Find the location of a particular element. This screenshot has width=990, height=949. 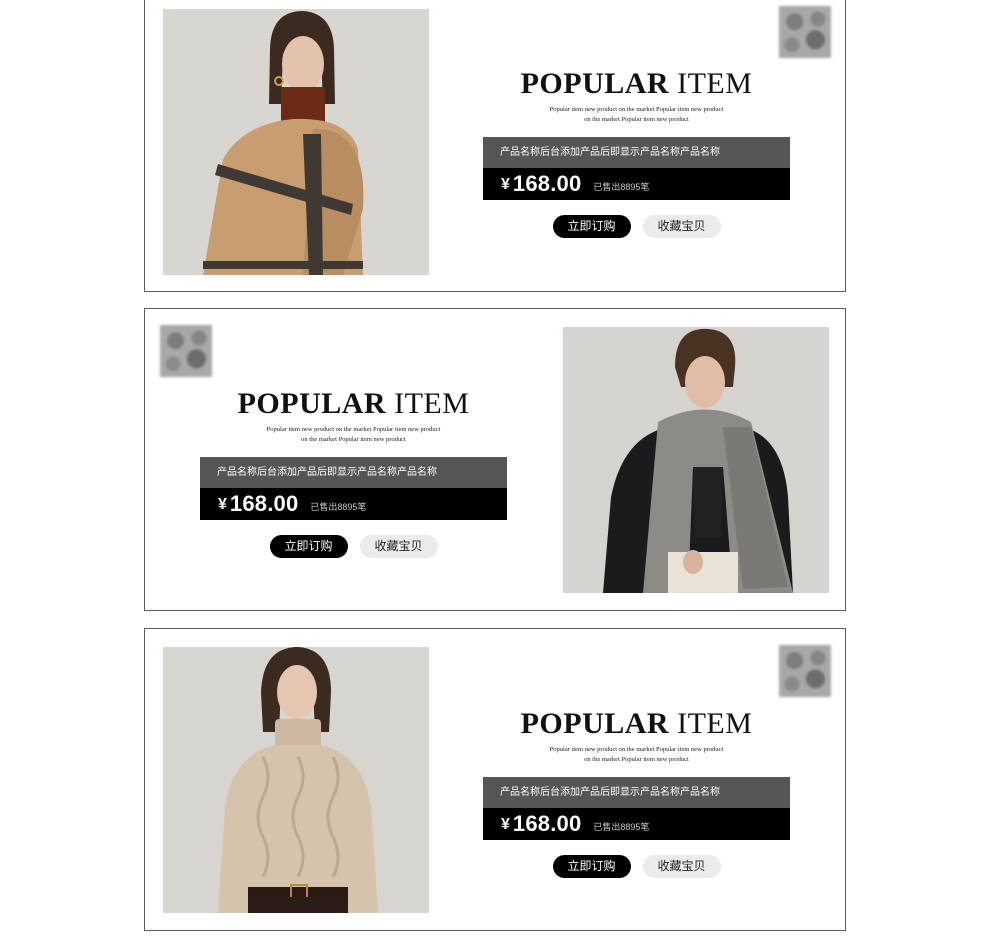

model-sweater-photo is located at coordinates (296, 780).